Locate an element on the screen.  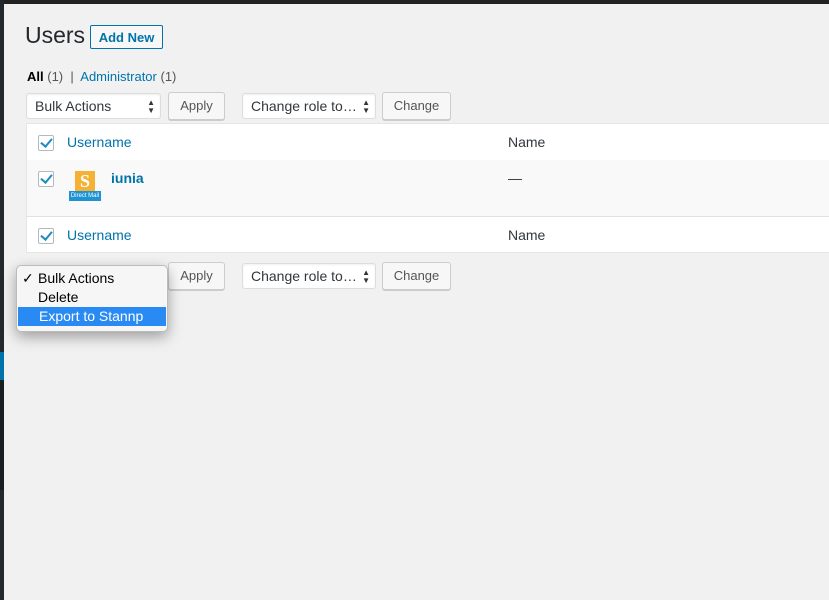
apply-button-bottom: Apply is located at coordinates (196, 276).